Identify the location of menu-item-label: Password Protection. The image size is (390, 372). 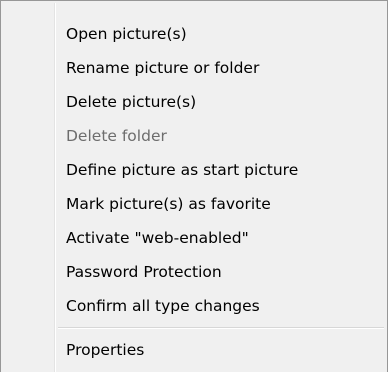
(144, 272).